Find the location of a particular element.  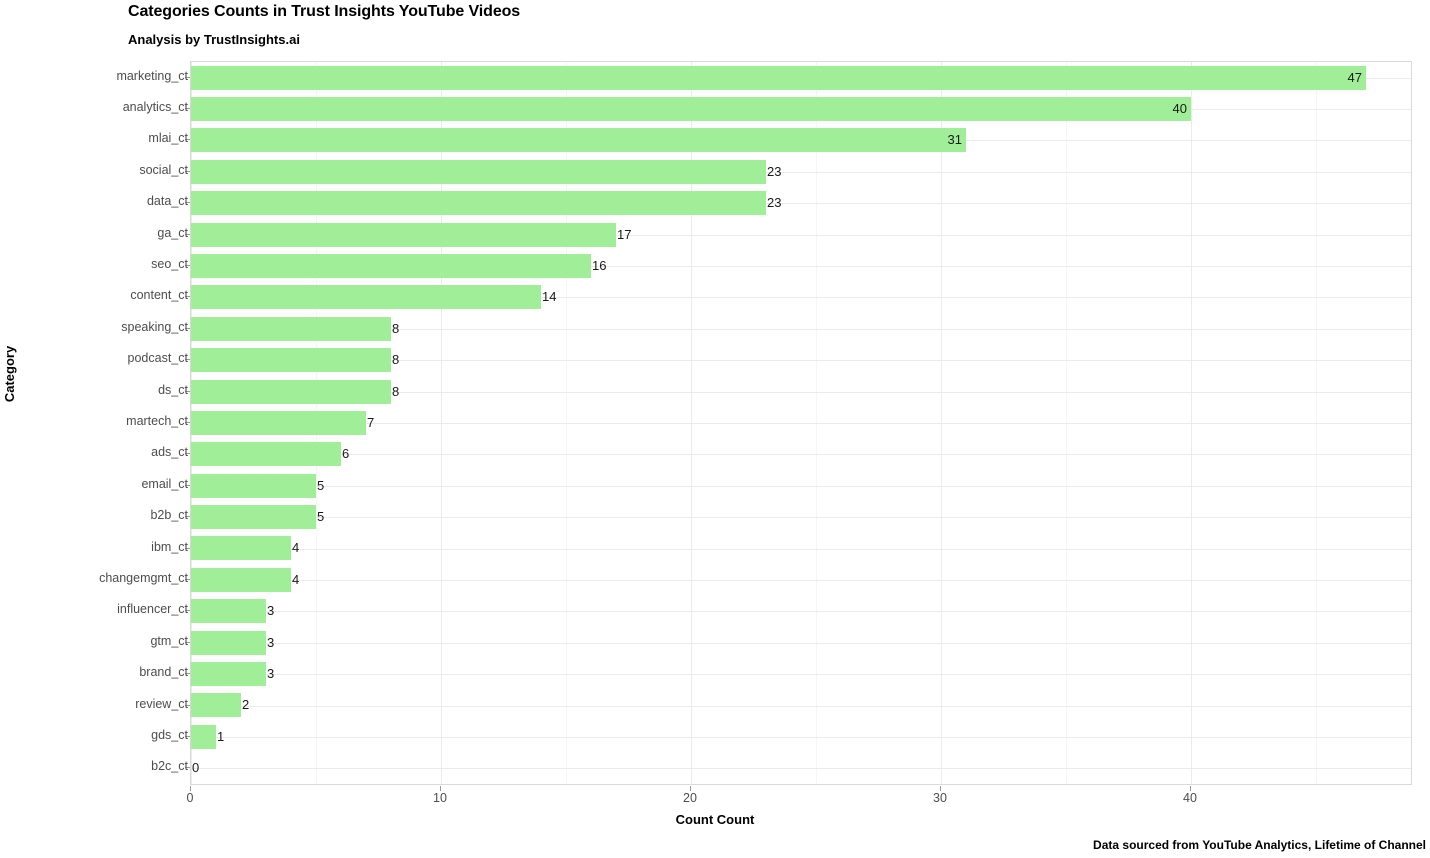

x-tick-label: 0 is located at coordinates (190, 798).